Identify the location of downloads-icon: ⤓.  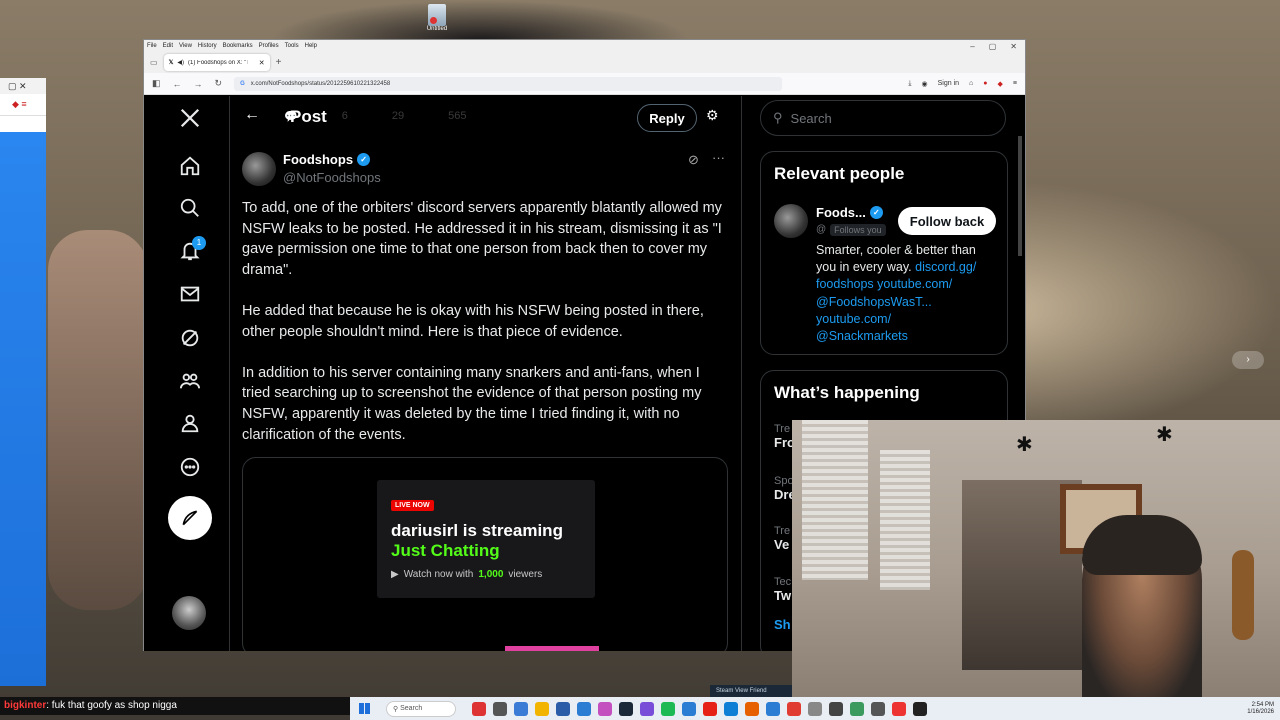
(909, 84).